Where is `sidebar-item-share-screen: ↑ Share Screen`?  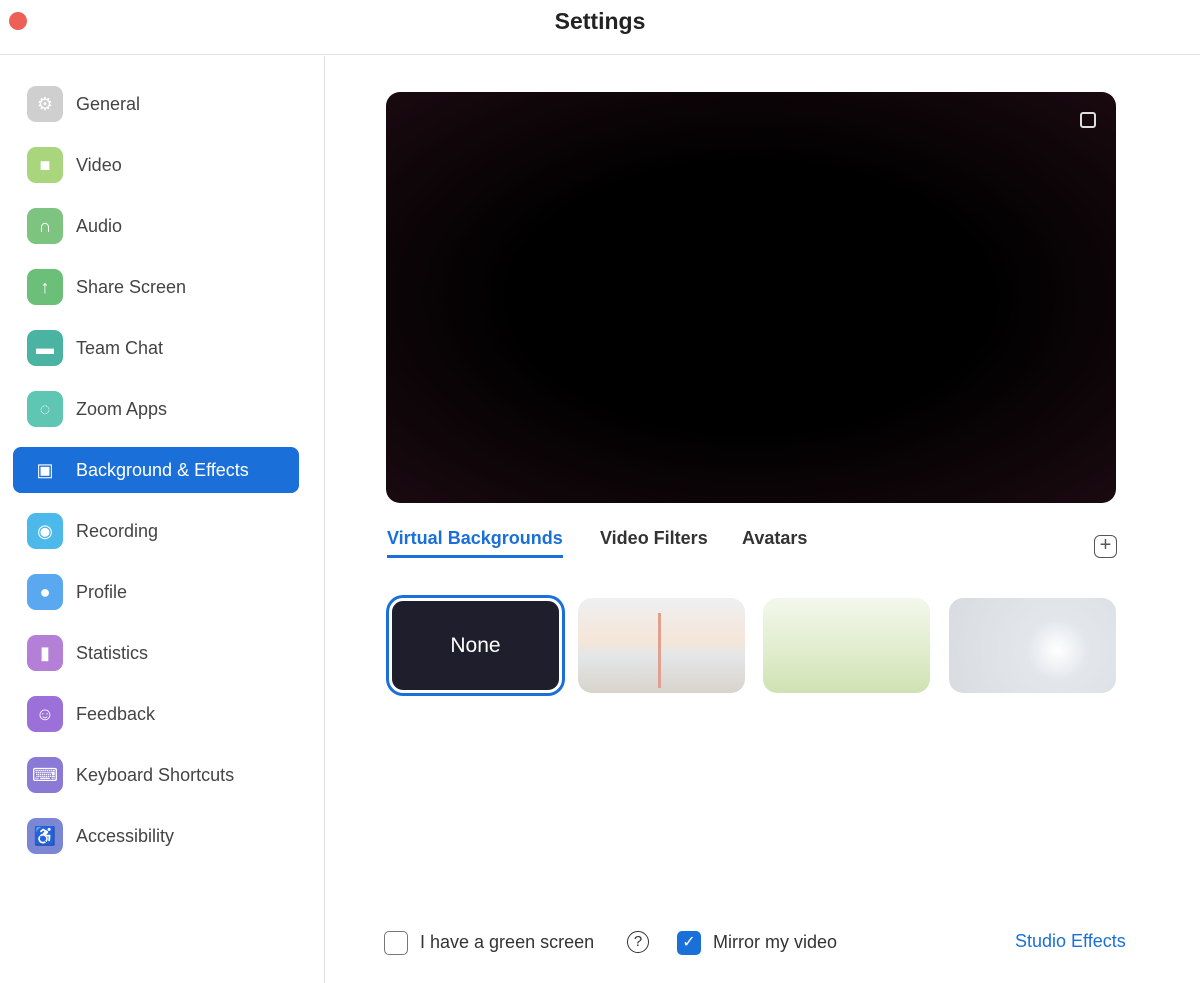
sidebar-item-share-screen: ↑ Share Screen is located at coordinates (156, 287).